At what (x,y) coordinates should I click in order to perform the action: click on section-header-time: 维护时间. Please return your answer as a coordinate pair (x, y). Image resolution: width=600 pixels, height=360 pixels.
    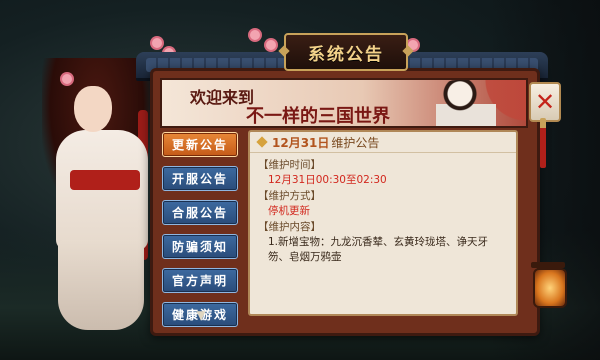
    Looking at the image, I should click on (383, 165).